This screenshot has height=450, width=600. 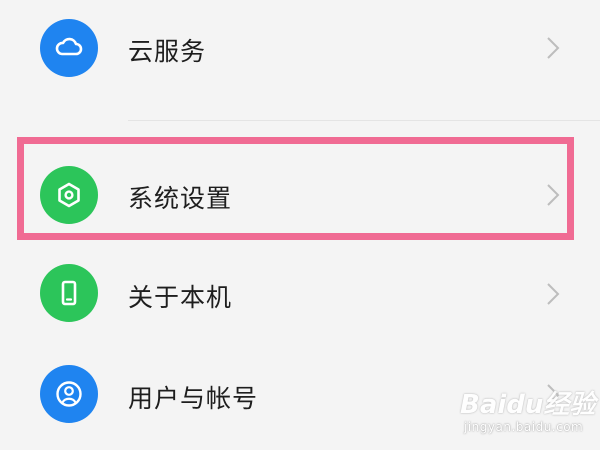 What do you see at coordinates (524, 427) in the screenshot?
I see `watermark-url: jingyan.baidu.com` at bounding box center [524, 427].